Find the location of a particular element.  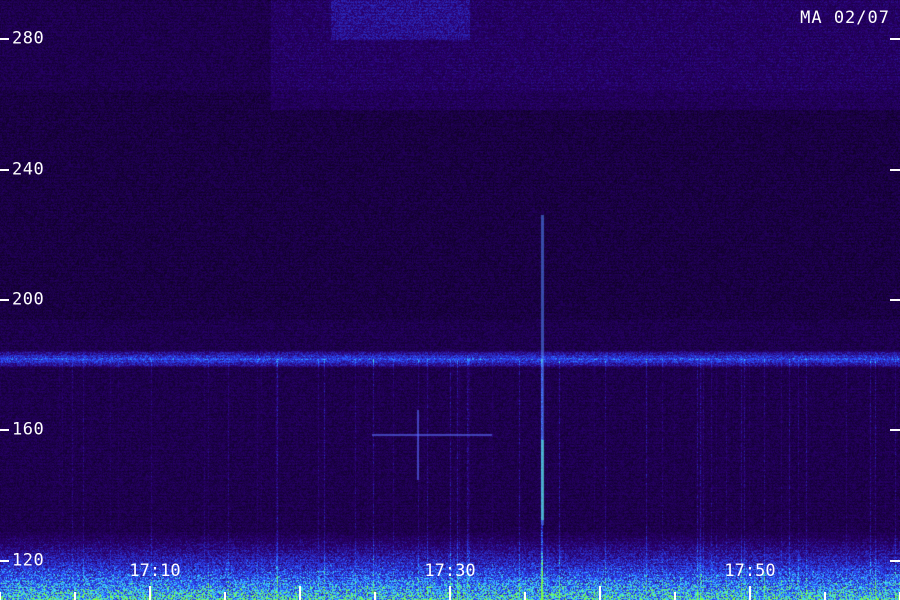

x-tick-label: 17:50 is located at coordinates (750, 571).